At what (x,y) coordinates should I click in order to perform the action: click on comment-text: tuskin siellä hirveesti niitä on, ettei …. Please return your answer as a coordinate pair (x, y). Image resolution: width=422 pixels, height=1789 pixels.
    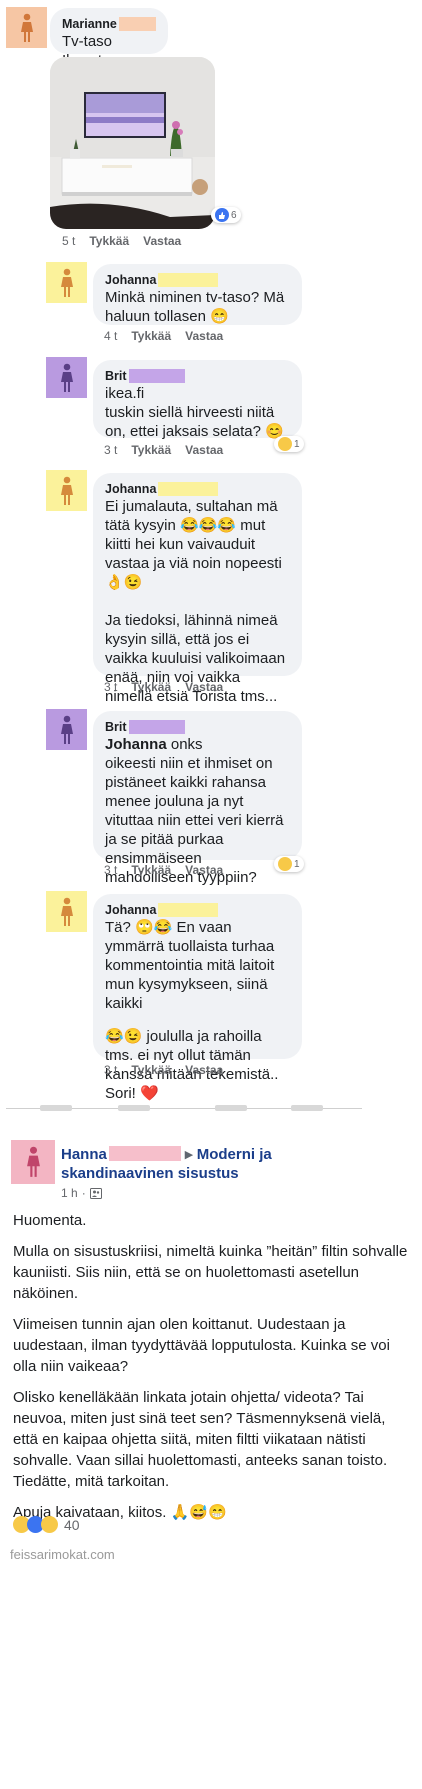
    Looking at the image, I should click on (194, 422).